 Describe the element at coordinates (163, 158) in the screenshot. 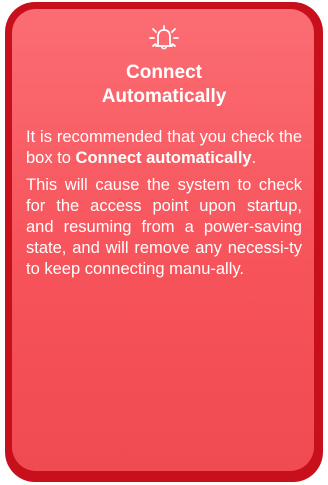

I see `para1-bold-term: Connect automatically` at that location.